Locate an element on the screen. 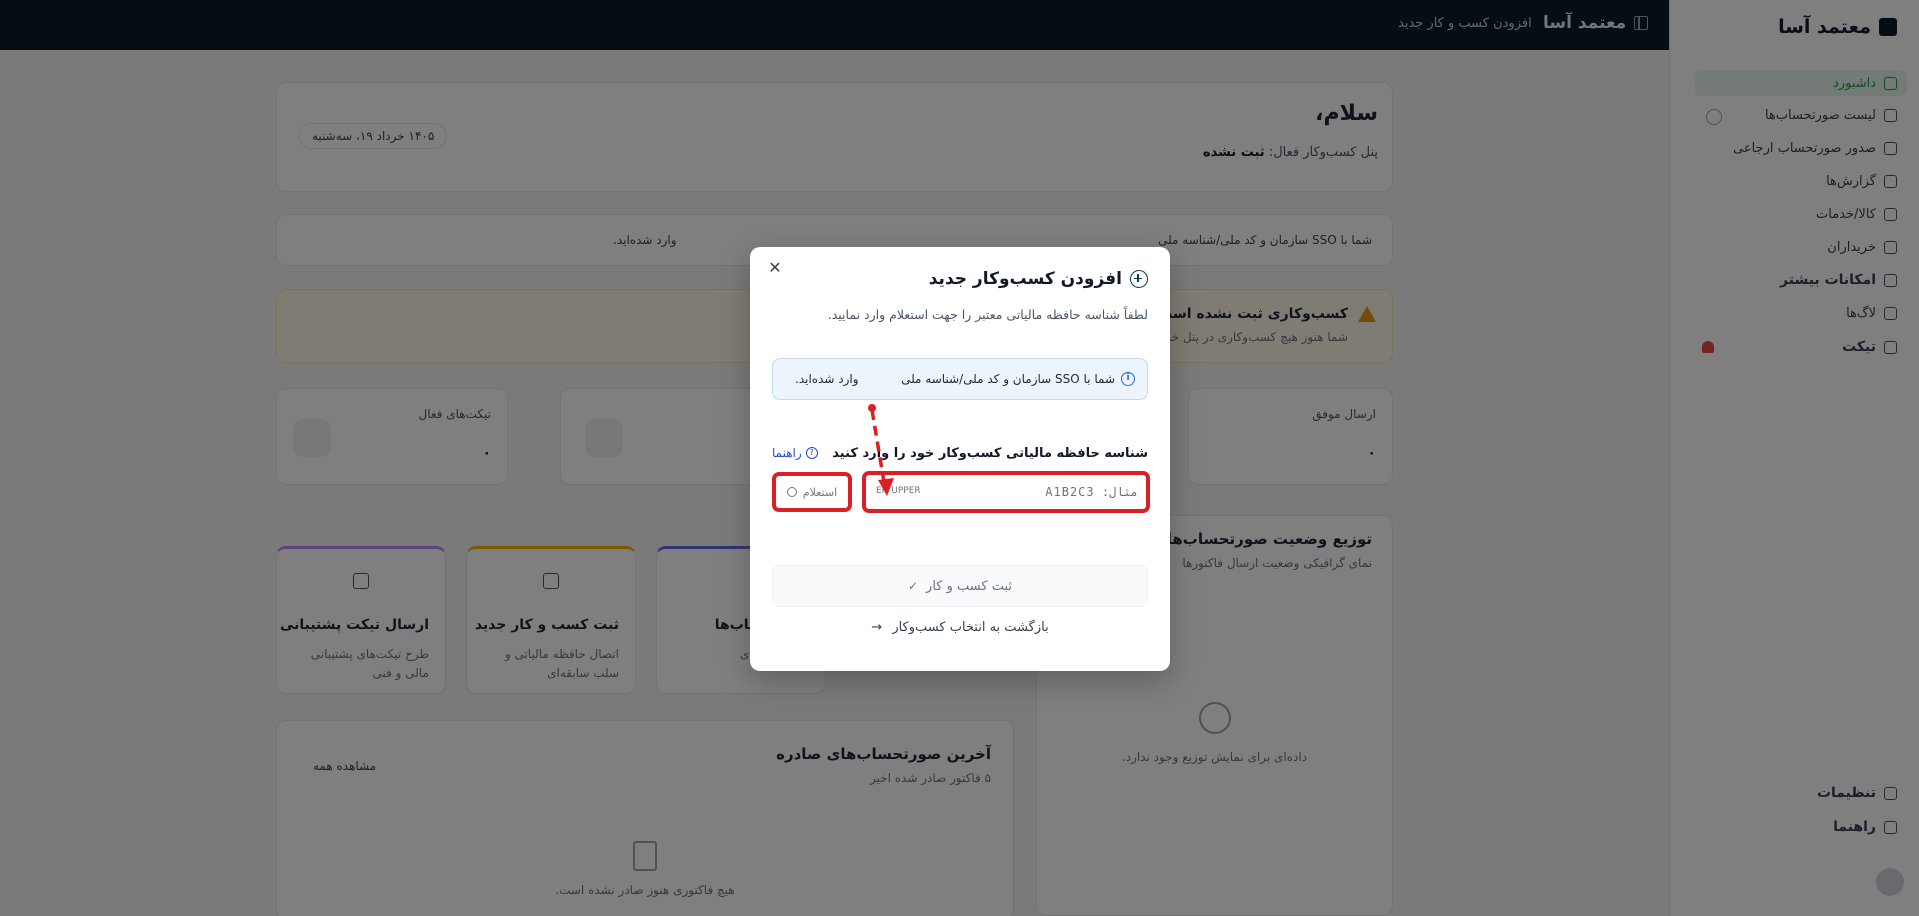  back-to-business-select: بازگشت به انتخاب کسب‌وکار → is located at coordinates (960, 627).